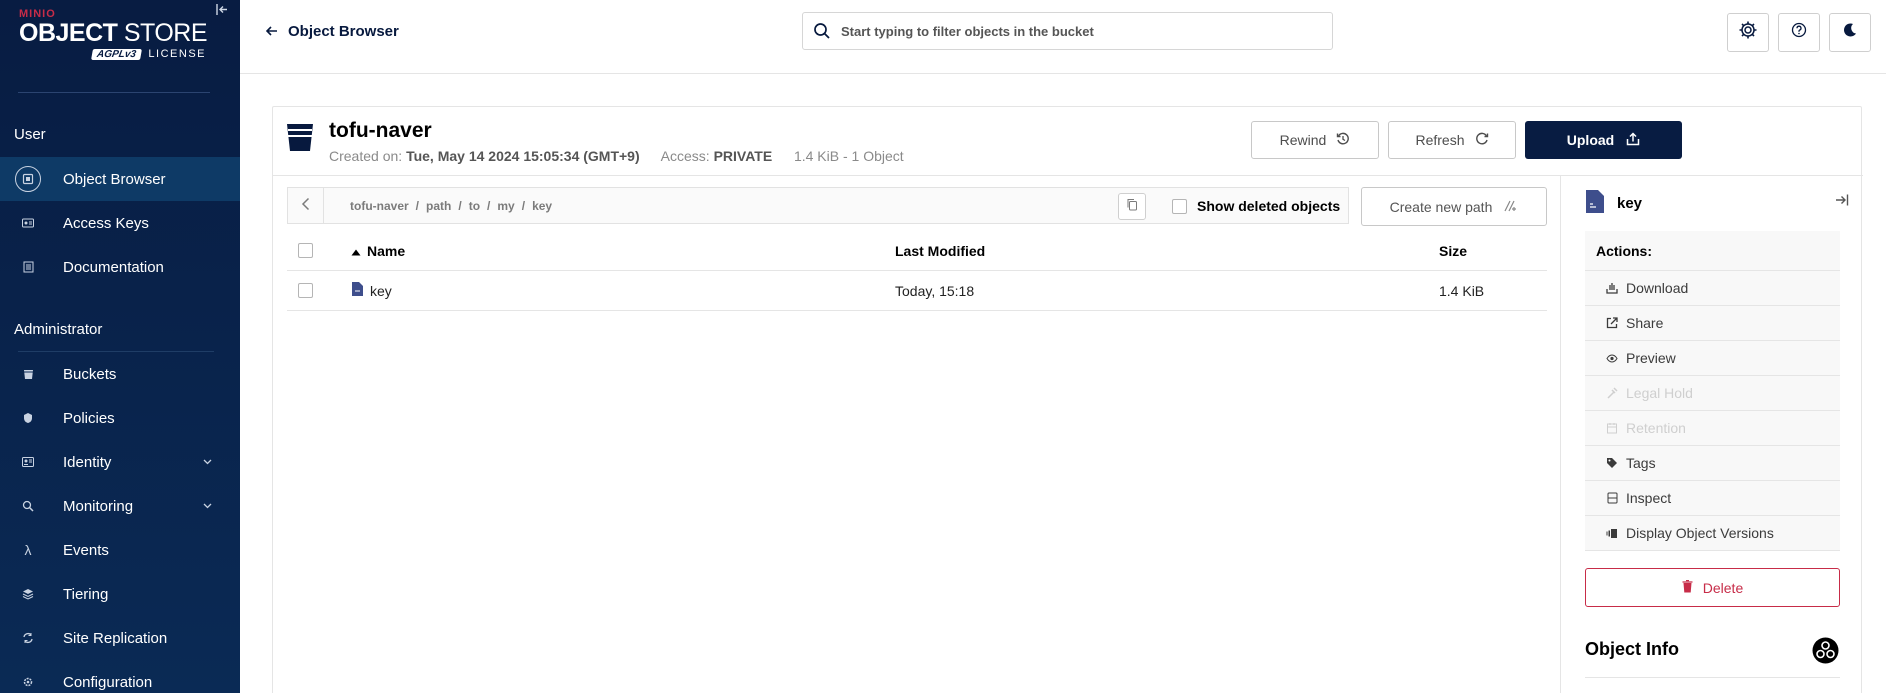 Image resolution: width=1886 pixels, height=693 pixels. Describe the element at coordinates (87, 462) in the screenshot. I see `sidebar-item-label: Identity` at that location.